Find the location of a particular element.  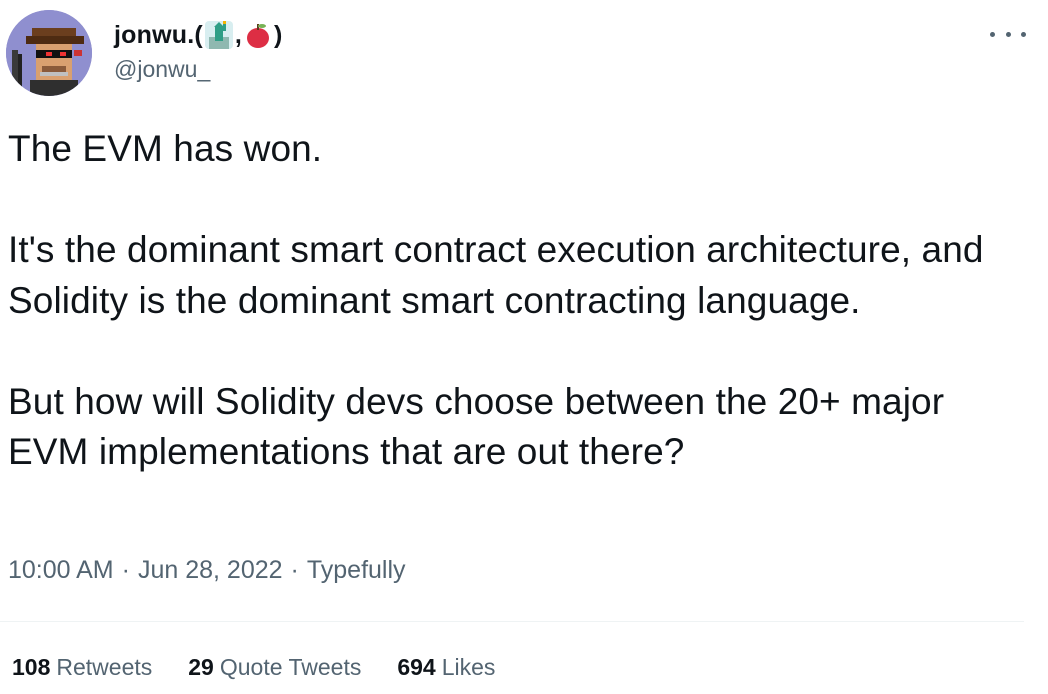

retweets-label: Retweets is located at coordinates (104, 667).